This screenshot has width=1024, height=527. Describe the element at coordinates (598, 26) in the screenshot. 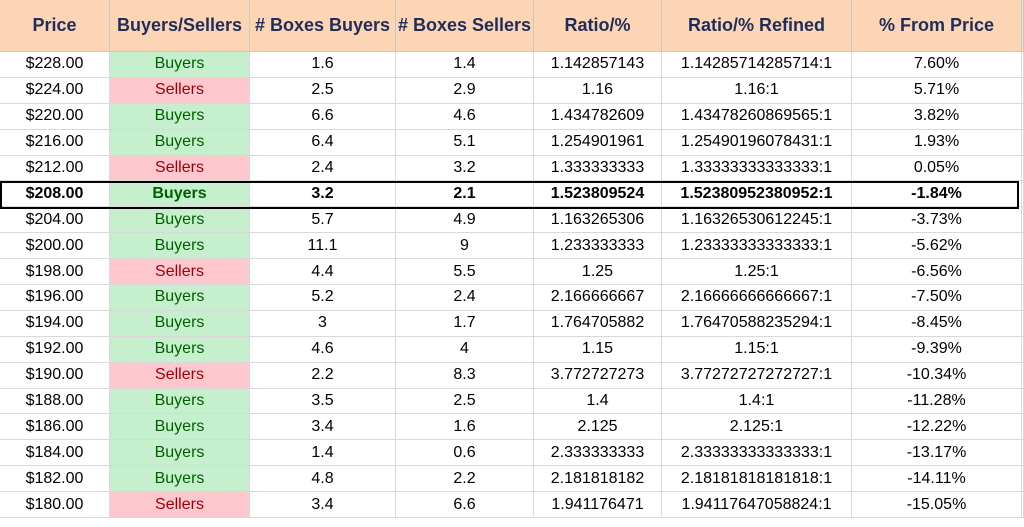

I see `header-ratio: Ratio/%` at that location.